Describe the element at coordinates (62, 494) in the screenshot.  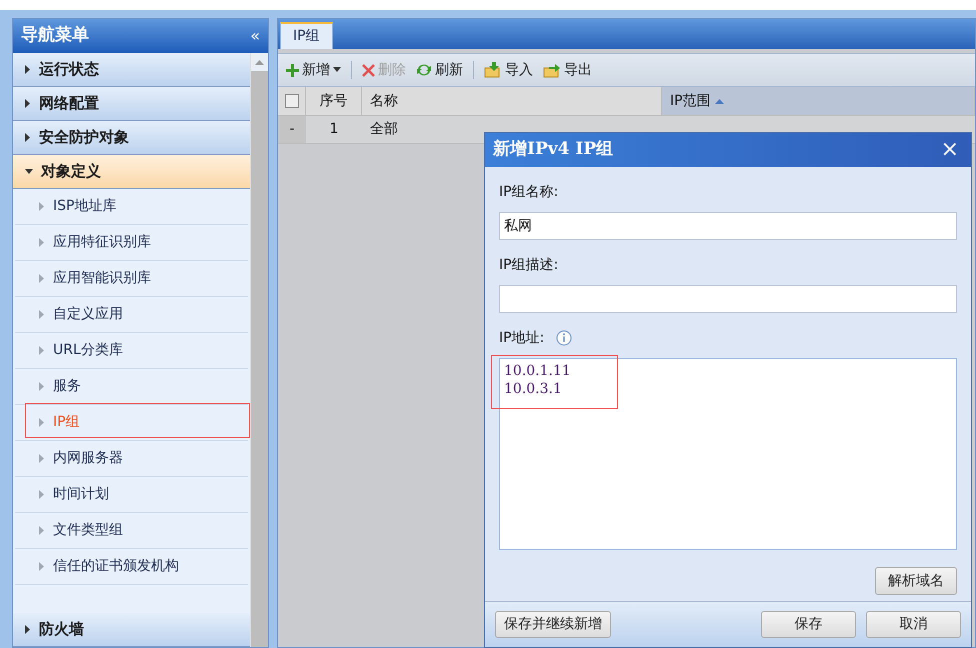
I see `menu-item: 时间计划` at that location.